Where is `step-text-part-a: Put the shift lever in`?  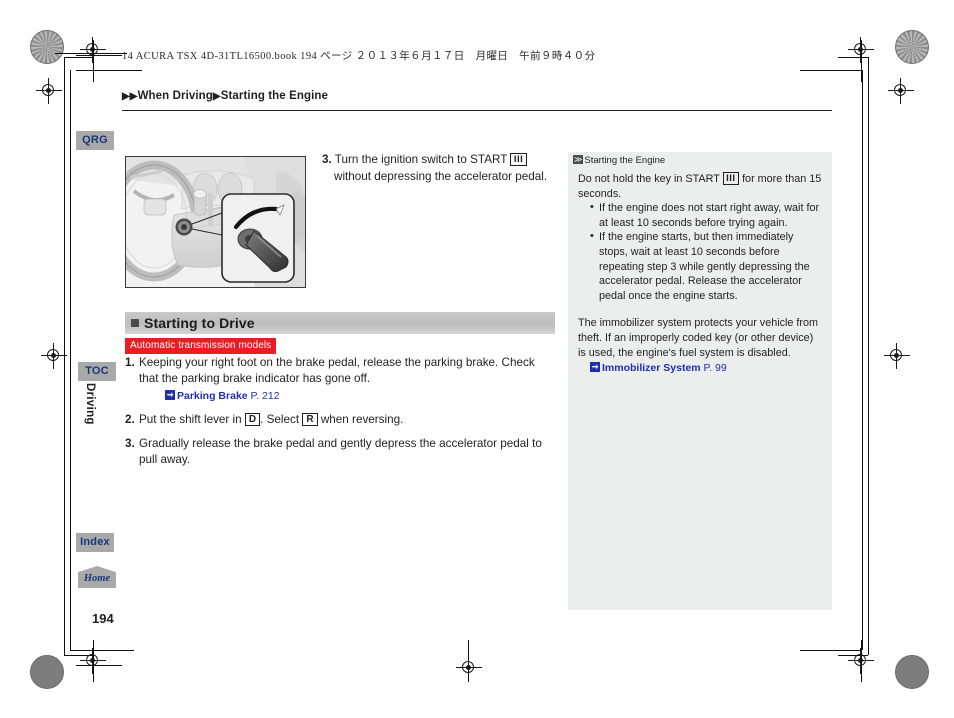
step-text-part-a: Put the shift lever in is located at coordinates (190, 419).